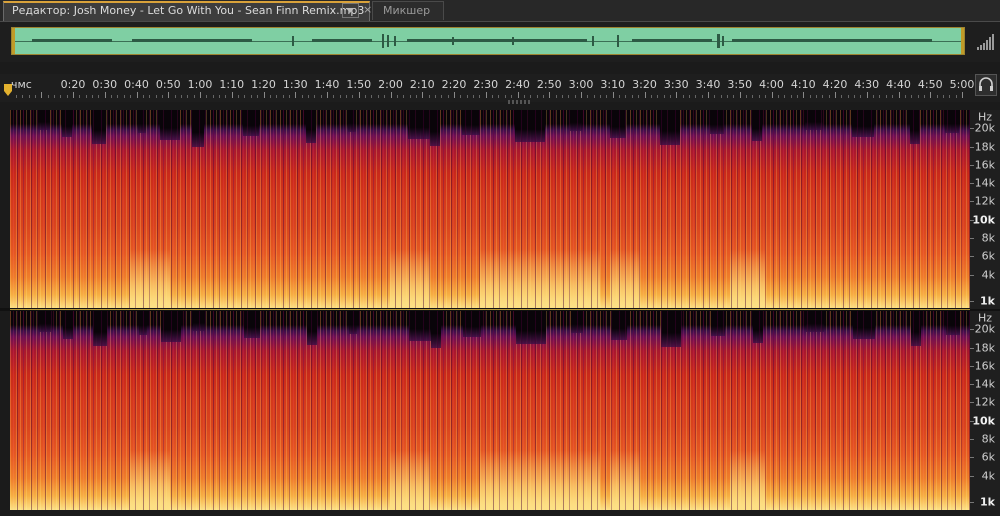 This screenshot has height=516, width=1000. I want to click on time-ruler-label: 1:50, so click(359, 84).